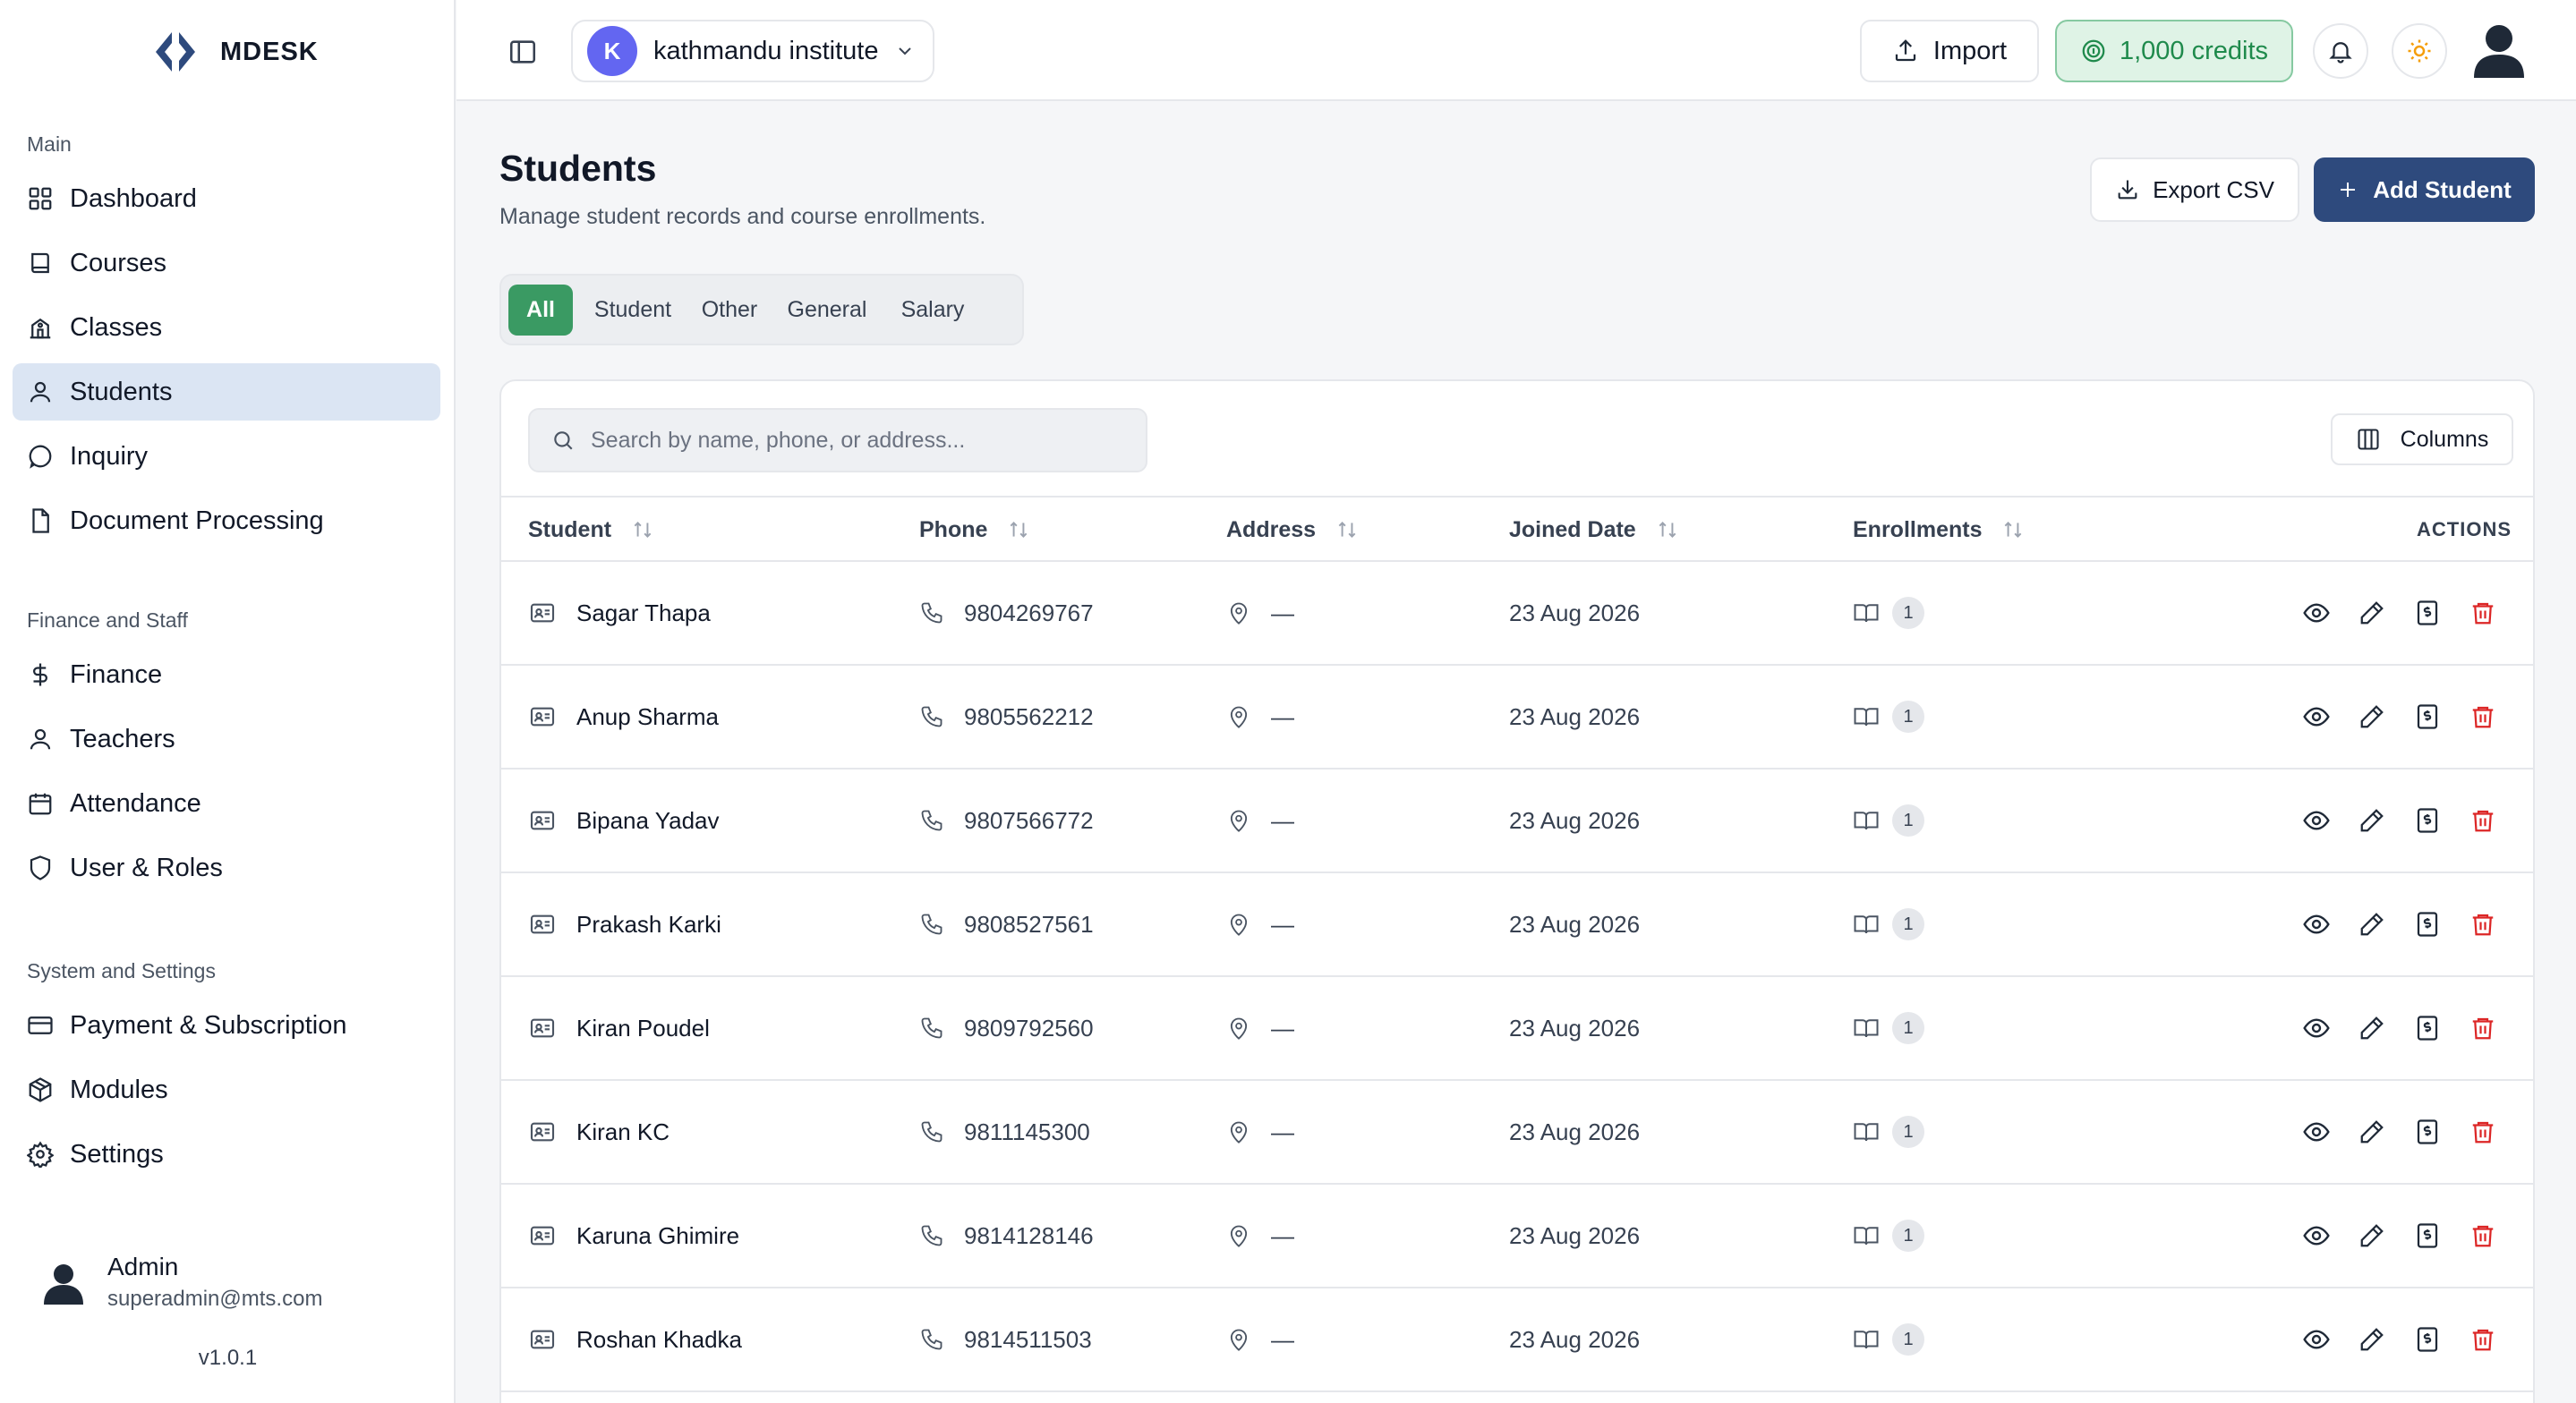  Describe the element at coordinates (1517, 1133) in the screenshot. I see `table-row: Kiran KC 9811145300 — 23 Aug 2026 1` at that location.